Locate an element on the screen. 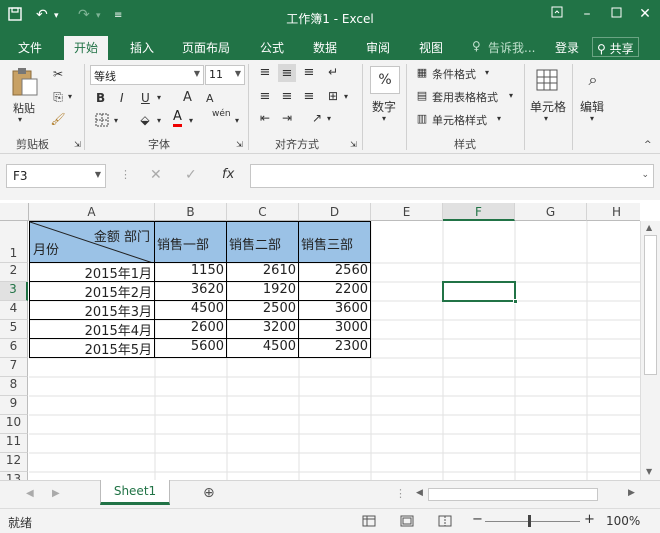 Image resolution: width=660 pixels, height=533 pixels. column-header-b: B is located at coordinates (191, 212).